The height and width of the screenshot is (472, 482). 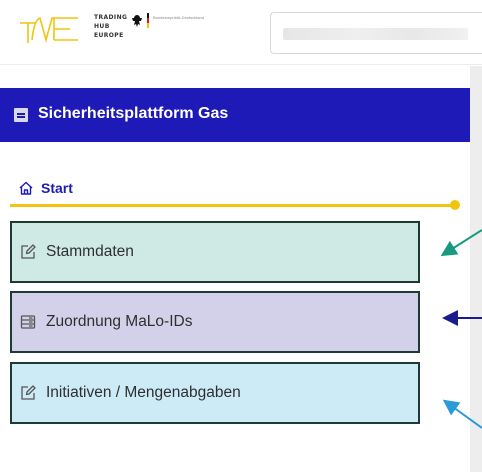 What do you see at coordinates (461, 329) in the screenshot?
I see `callout-arrows` at bounding box center [461, 329].